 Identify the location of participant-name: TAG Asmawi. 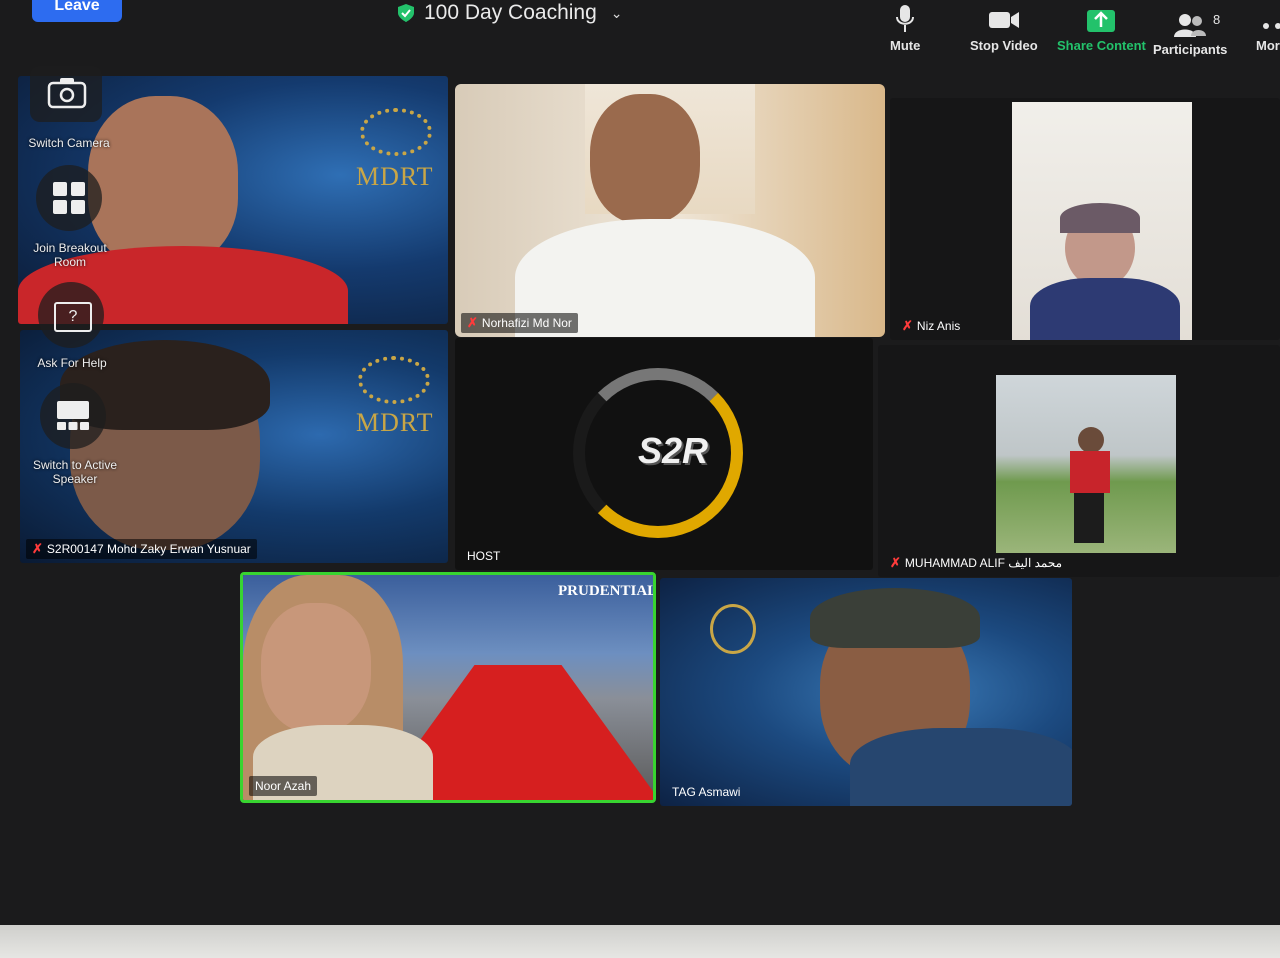
(706, 792).